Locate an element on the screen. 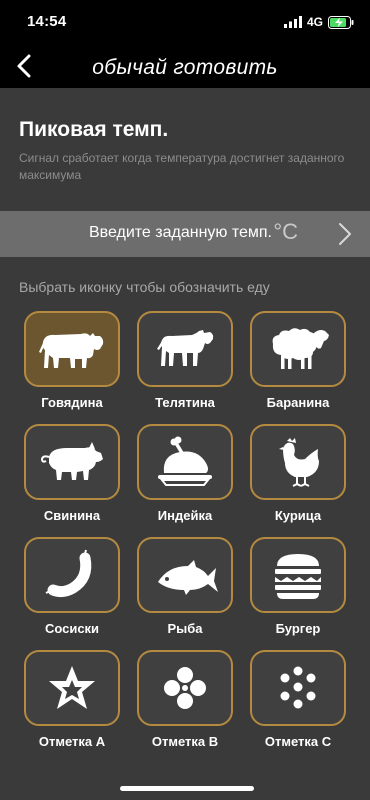 This screenshot has height=800, width=370. temperature-input-row: Введите заданную темп. °C is located at coordinates (185, 234).